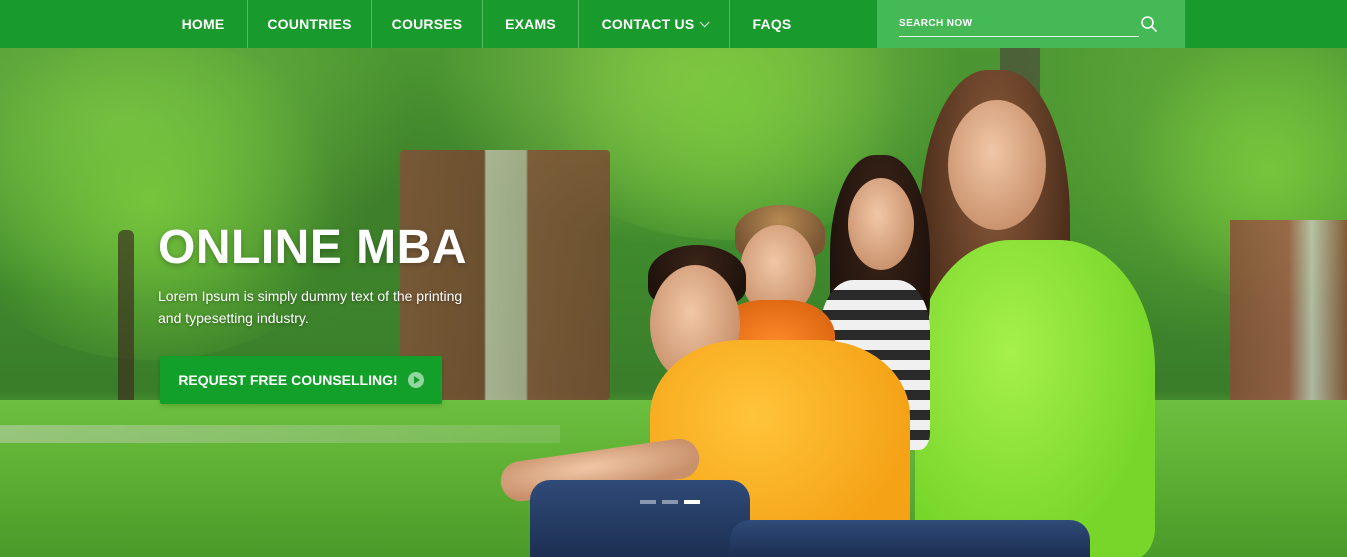  I want to click on nav-contact-us: CONTACT US, so click(654, 24).